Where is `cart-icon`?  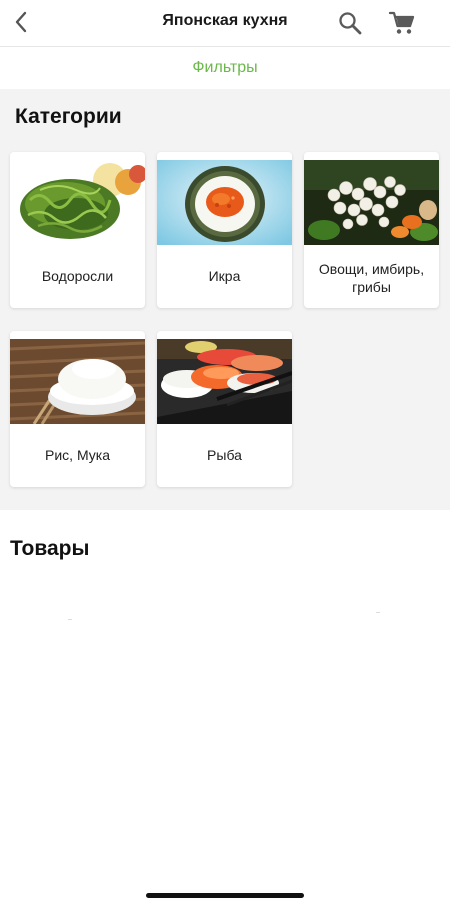 cart-icon is located at coordinates (401, 22).